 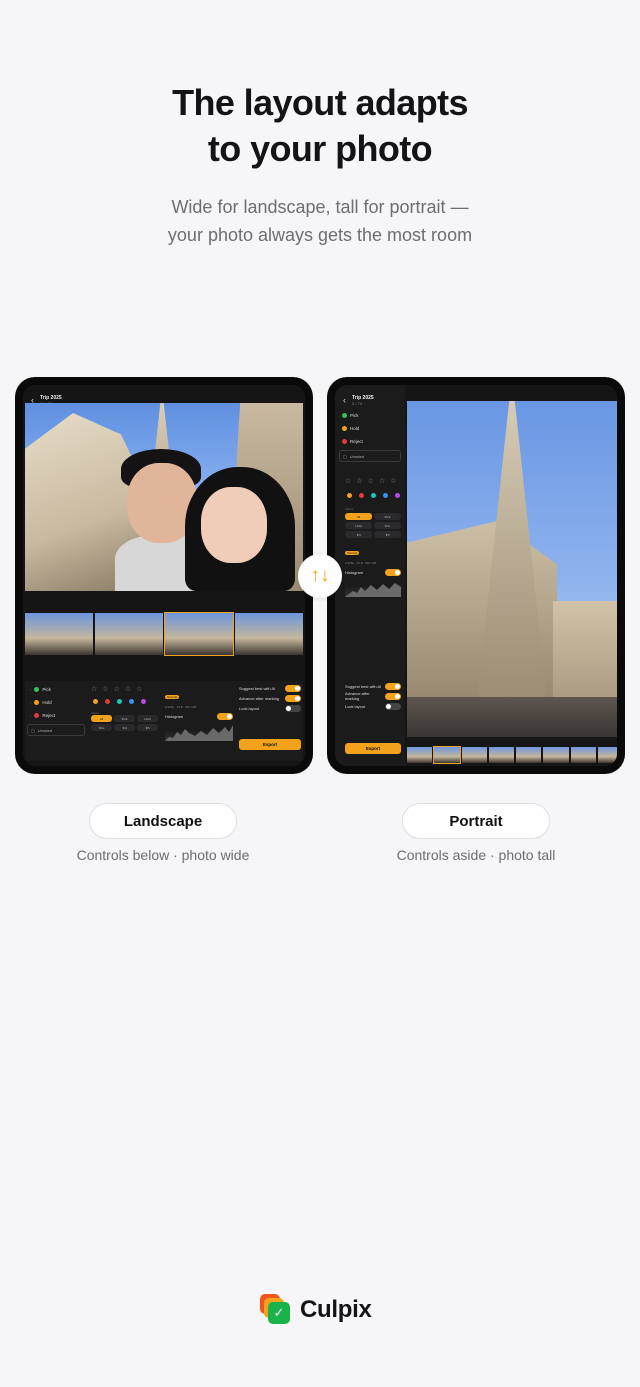 What do you see at coordinates (373, 572) in the screenshot?
I see `histogram-row: Histogram` at bounding box center [373, 572].